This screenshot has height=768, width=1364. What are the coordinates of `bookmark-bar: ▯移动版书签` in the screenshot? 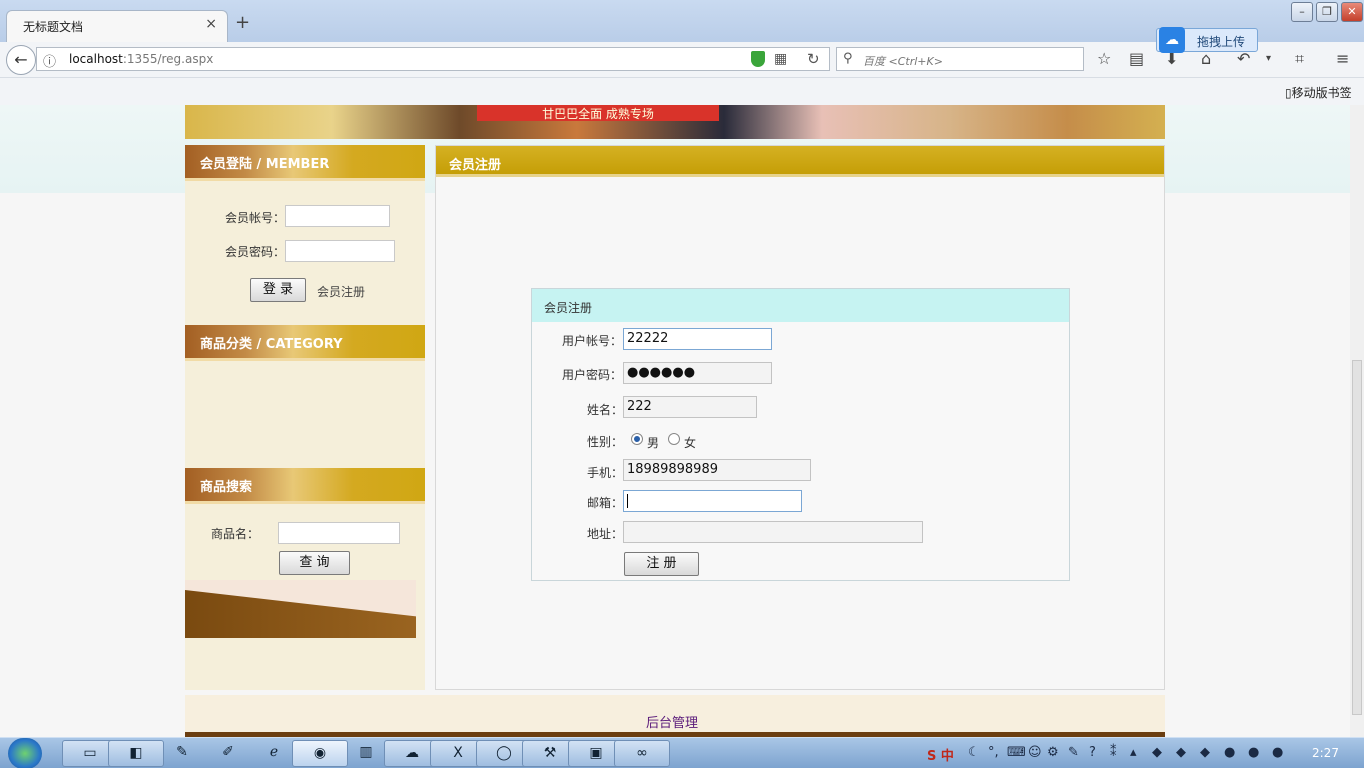 It's located at (682, 91).